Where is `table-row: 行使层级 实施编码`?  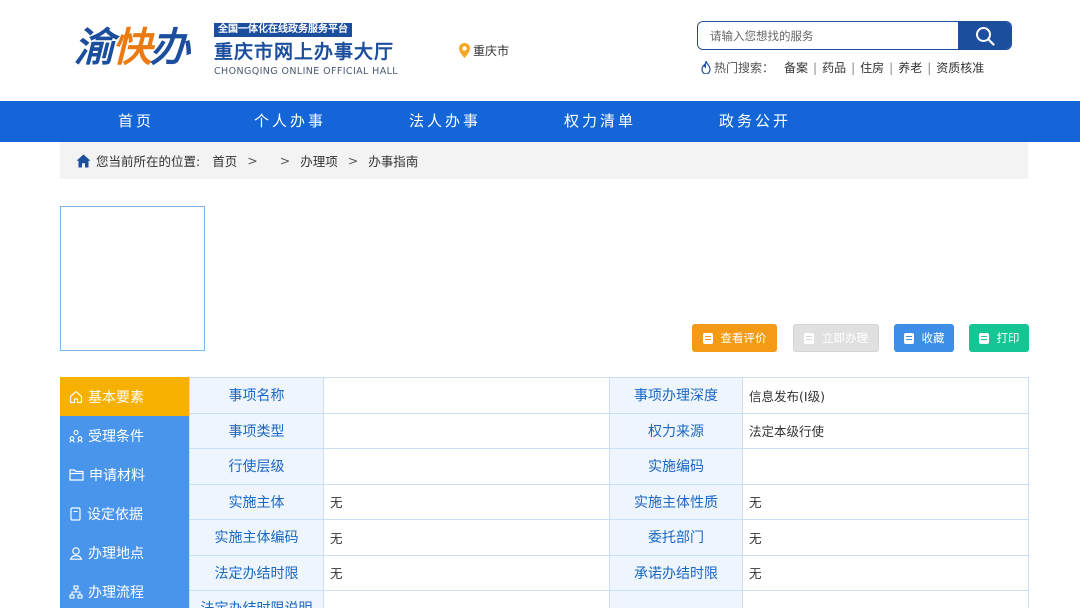 table-row: 行使层级 实施编码 is located at coordinates (609, 466).